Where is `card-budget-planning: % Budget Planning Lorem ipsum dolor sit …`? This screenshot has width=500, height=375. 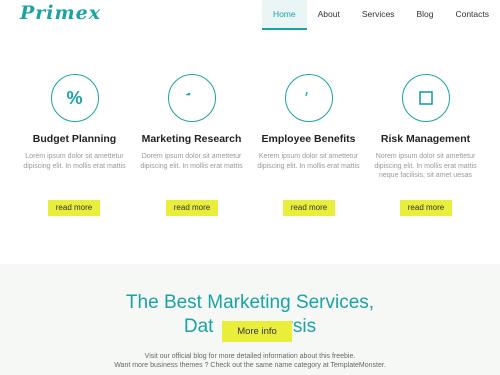 card-budget-planning: % Budget Planning Lorem ipsum dolor sit … is located at coordinates (74, 120).